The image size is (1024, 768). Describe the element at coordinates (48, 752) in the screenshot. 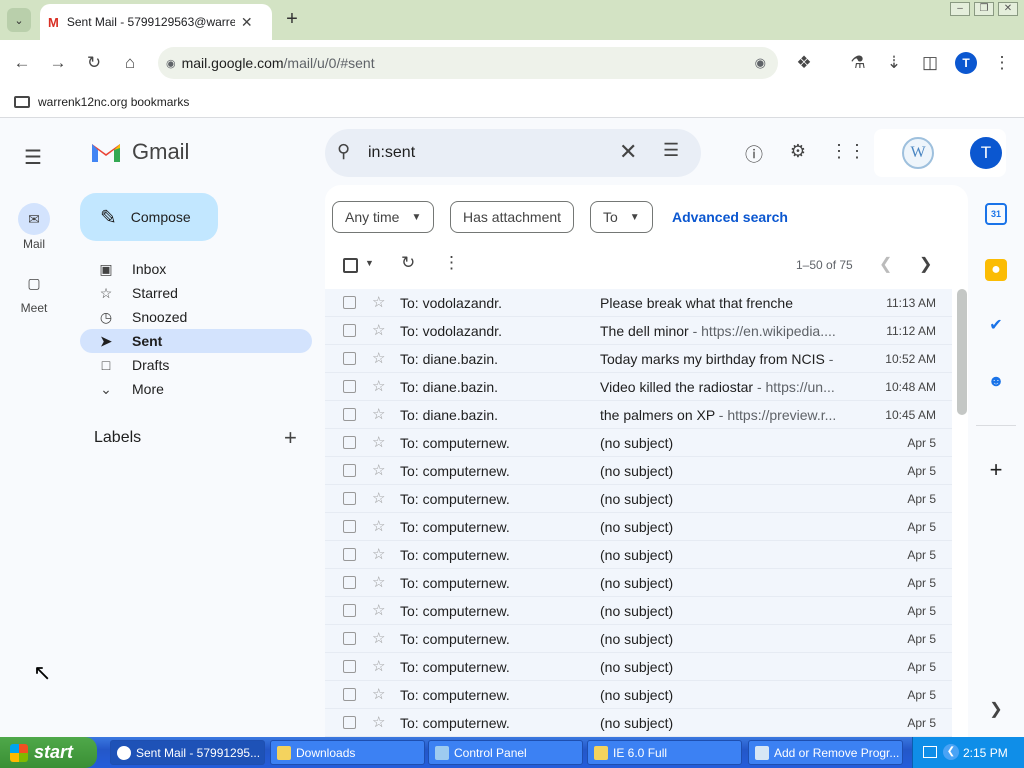

I see `start-button: start` at that location.